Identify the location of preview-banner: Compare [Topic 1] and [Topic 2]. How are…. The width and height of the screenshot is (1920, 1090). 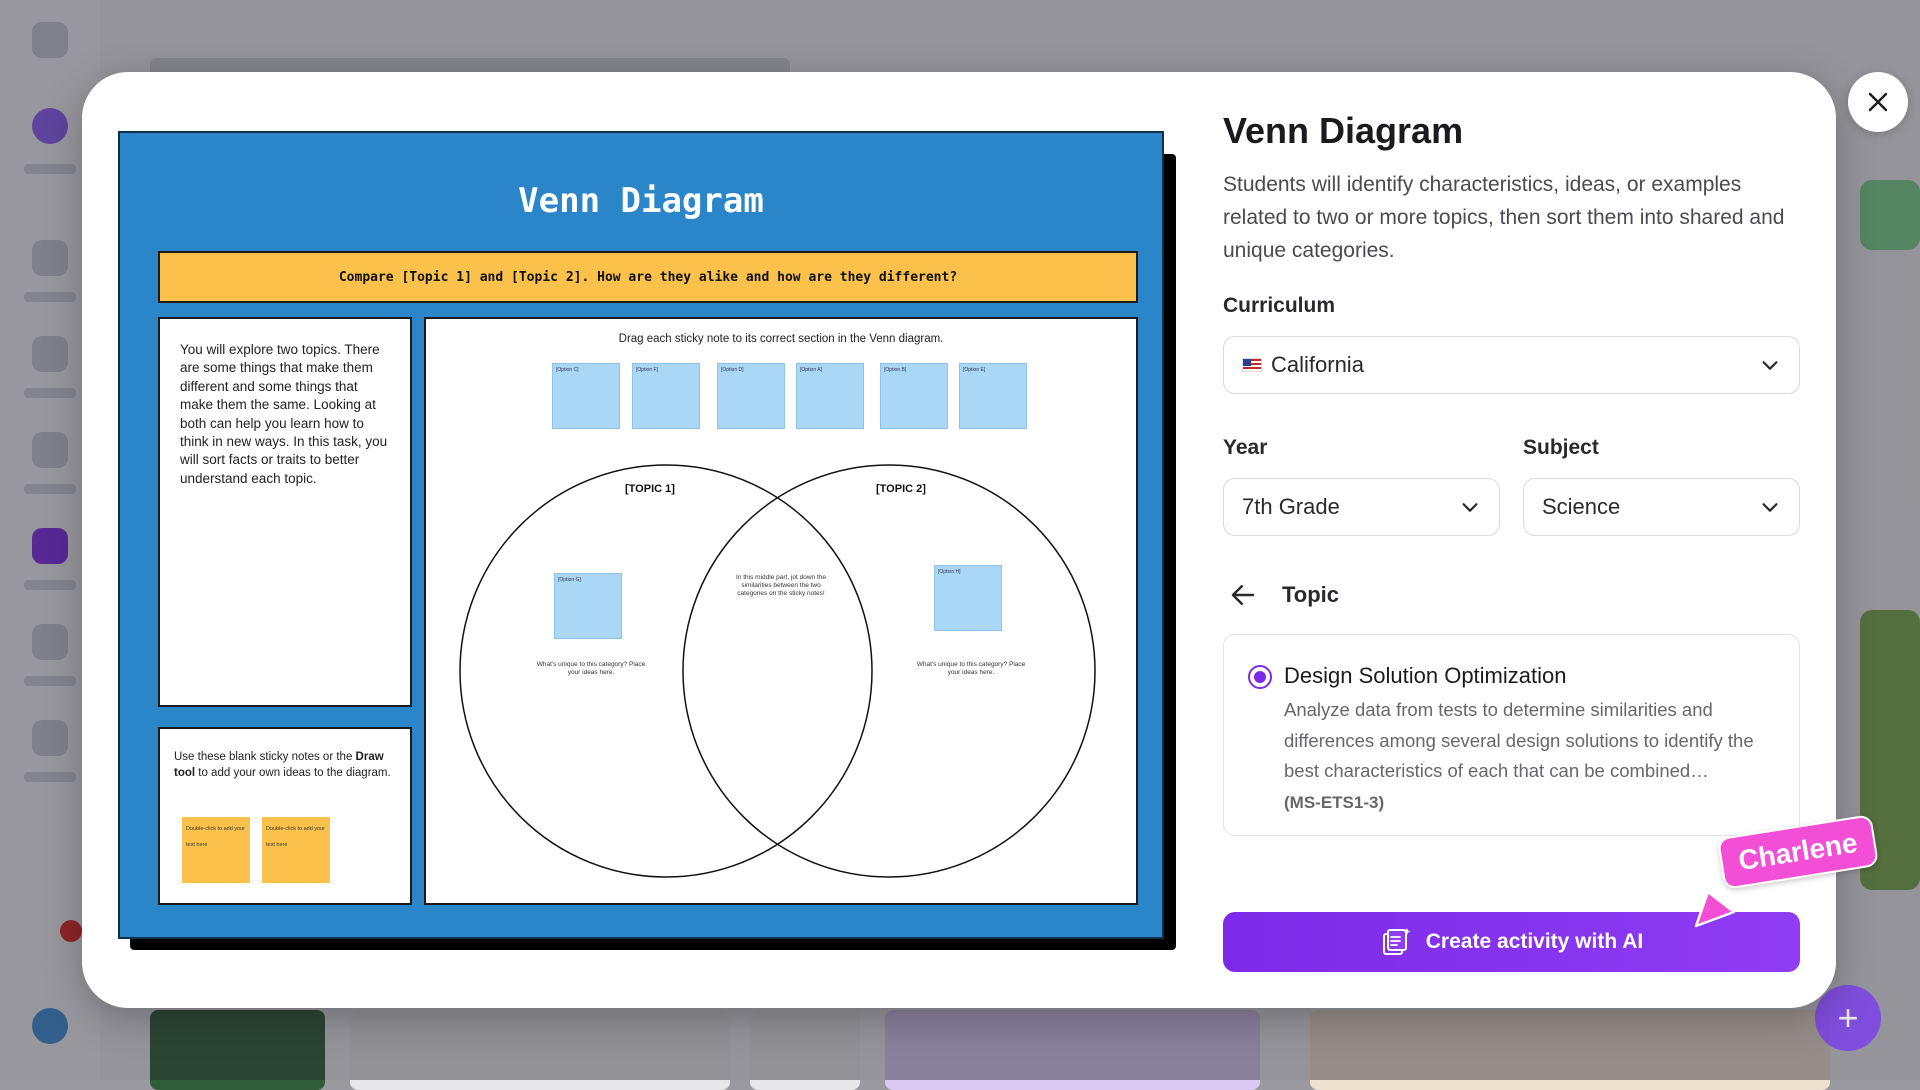
(648, 277).